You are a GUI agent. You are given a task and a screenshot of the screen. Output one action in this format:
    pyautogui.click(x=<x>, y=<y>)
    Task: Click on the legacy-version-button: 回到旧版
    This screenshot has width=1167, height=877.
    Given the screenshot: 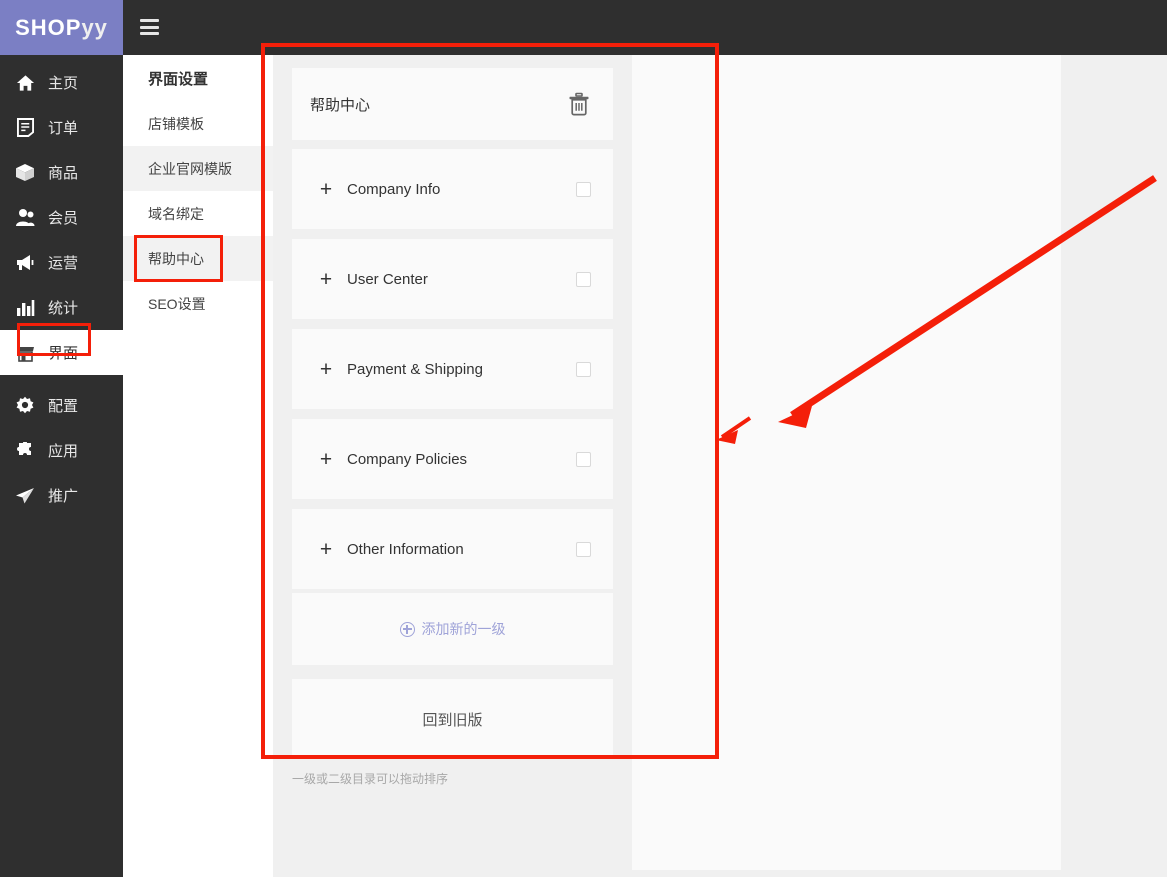 What is the action you would take?
    pyautogui.click(x=452, y=719)
    